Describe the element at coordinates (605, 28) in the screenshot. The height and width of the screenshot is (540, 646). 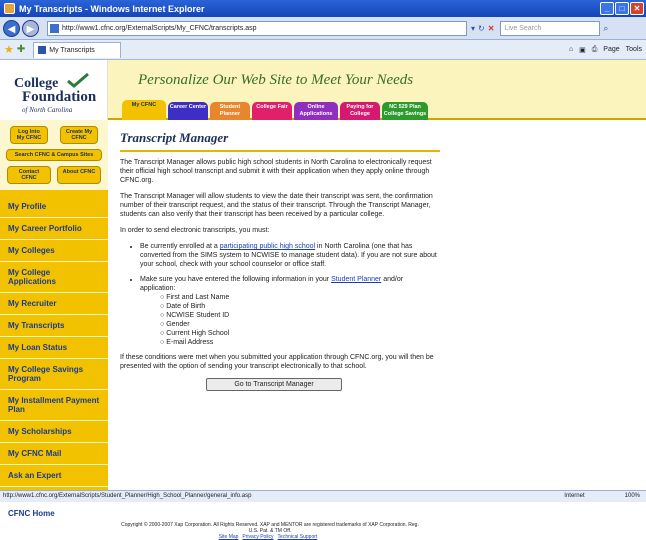
I see `search-icon: ⌕` at that location.